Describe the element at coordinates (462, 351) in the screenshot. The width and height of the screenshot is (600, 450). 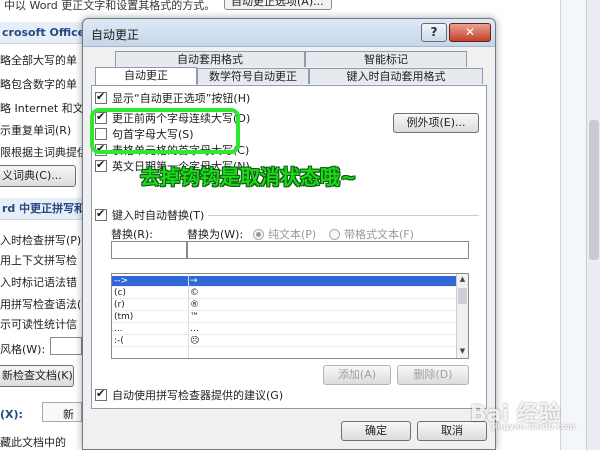
I see `scroll-down-icon: ▼` at that location.